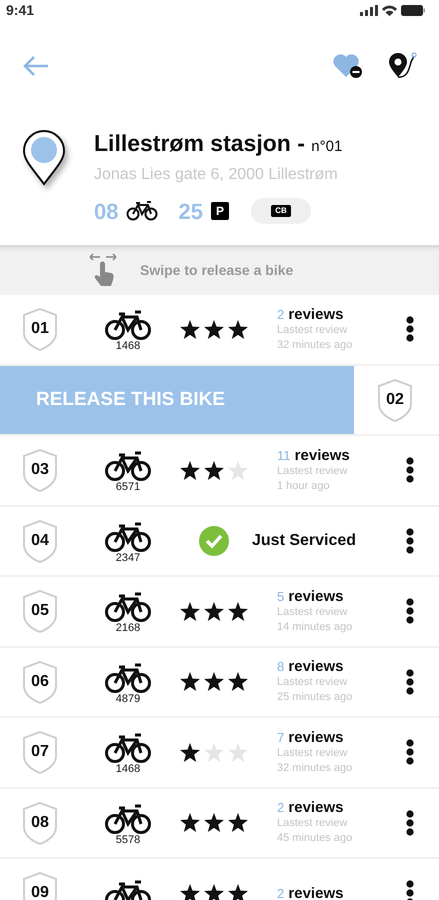 The width and height of the screenshot is (439, 900). Describe the element at coordinates (40, 822) in the screenshot. I see `bike-number-badge: 08` at that location.